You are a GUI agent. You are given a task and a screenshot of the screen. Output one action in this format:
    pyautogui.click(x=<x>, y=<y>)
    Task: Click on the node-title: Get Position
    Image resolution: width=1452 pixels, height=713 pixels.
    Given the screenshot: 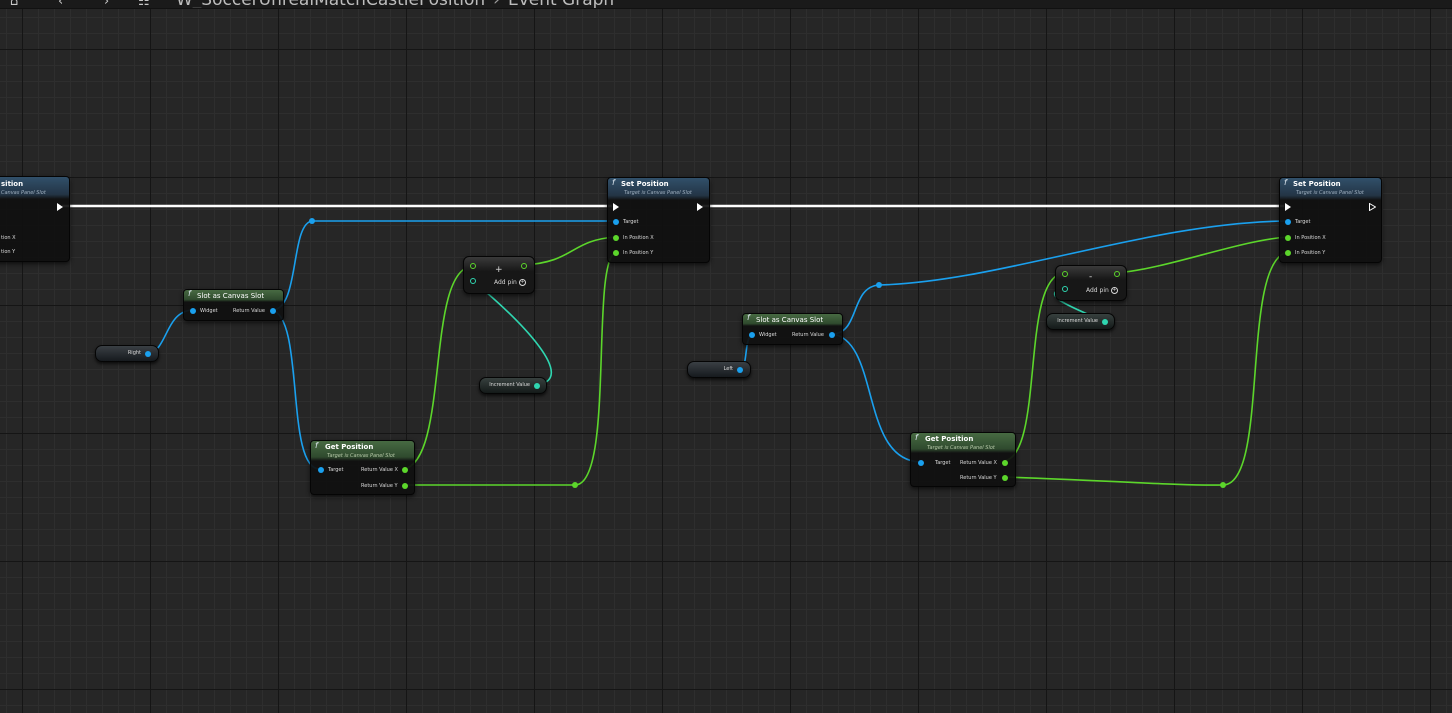 What is the action you would take?
    pyautogui.click(x=349, y=447)
    